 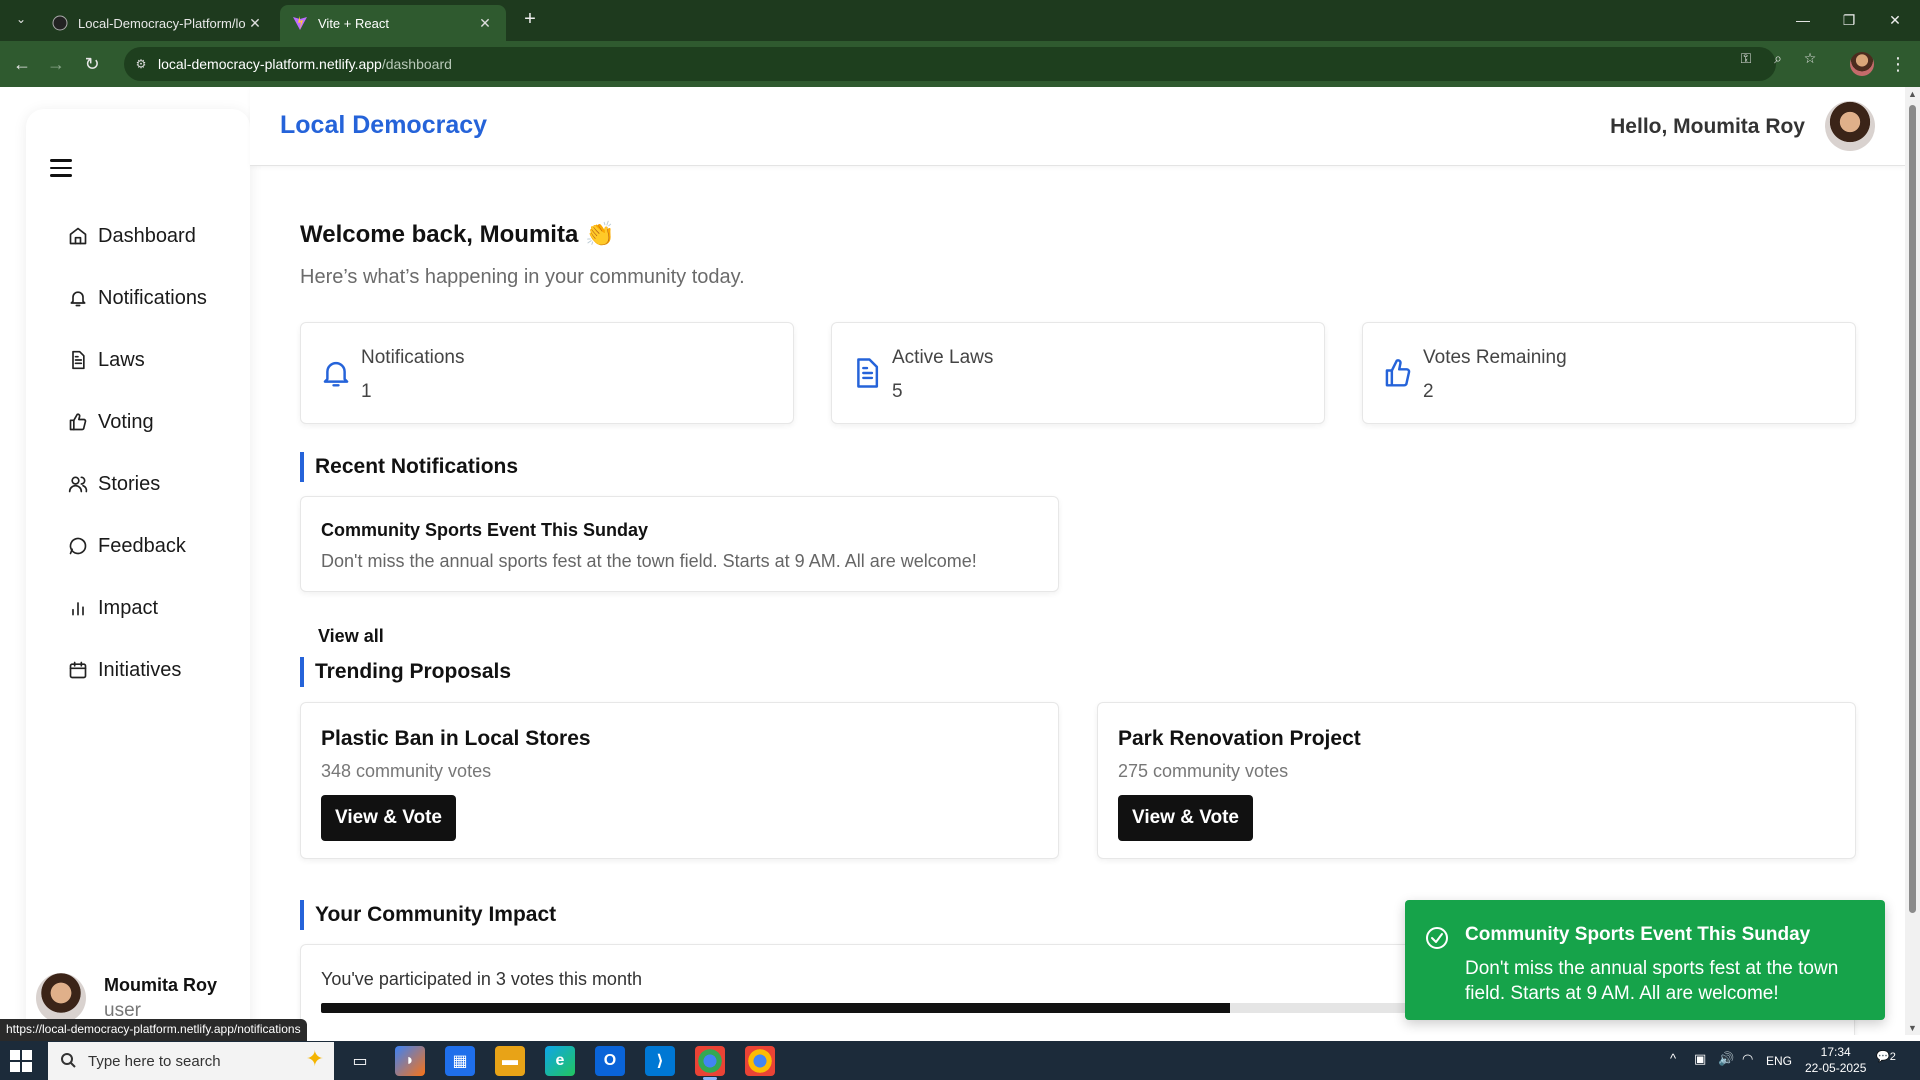 What do you see at coordinates (142, 545) in the screenshot?
I see `sidebar-item-label: Feedback` at bounding box center [142, 545].